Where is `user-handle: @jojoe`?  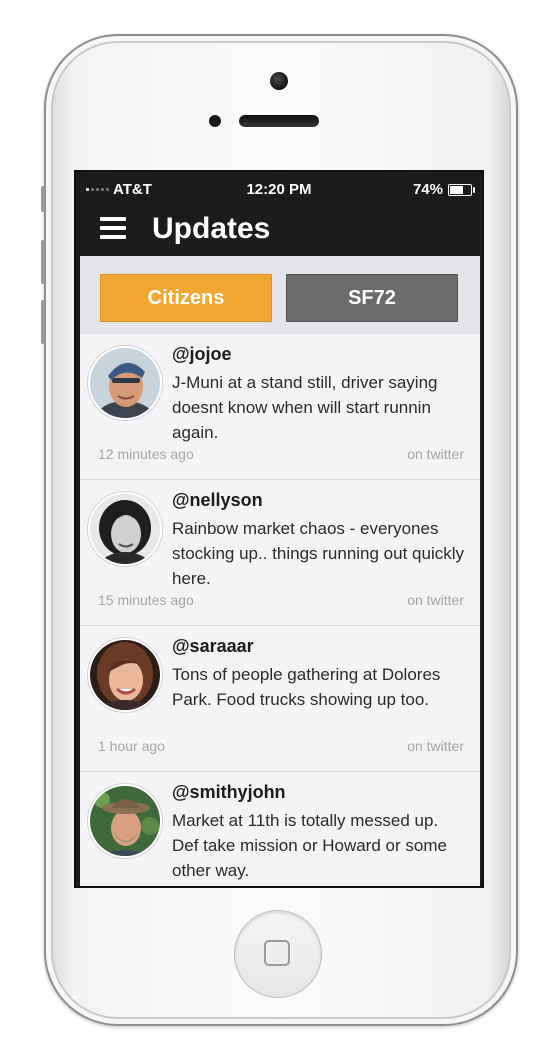
user-handle: @jojoe is located at coordinates (202, 354).